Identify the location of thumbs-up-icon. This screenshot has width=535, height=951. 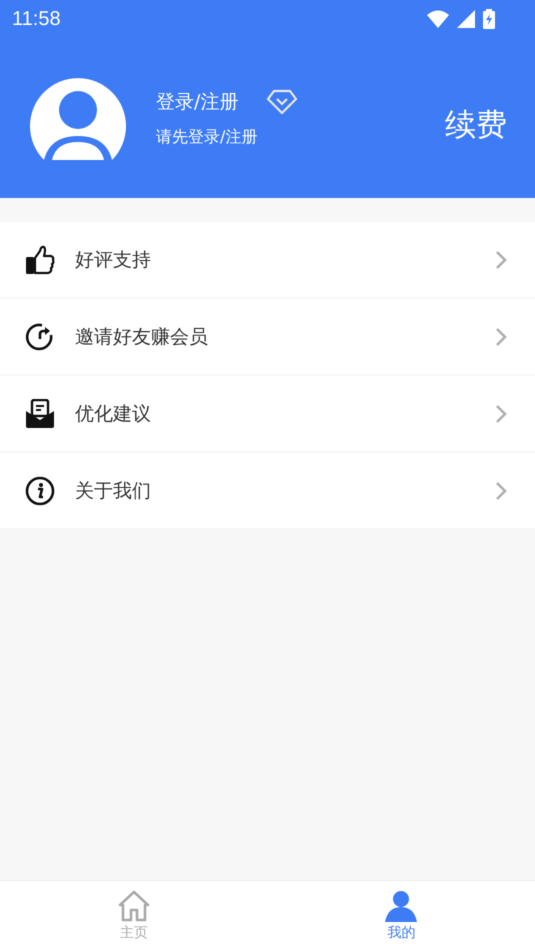
(40, 259).